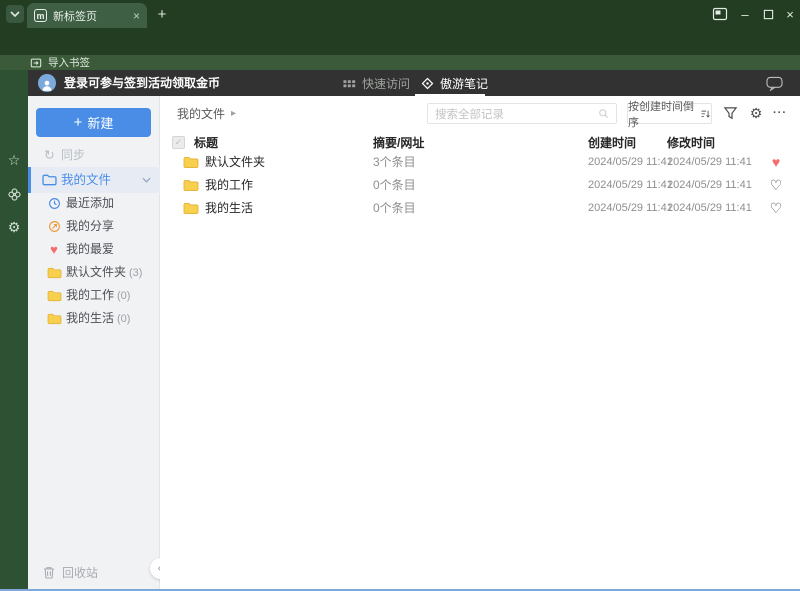 Image resolution: width=800 pixels, height=591 pixels. I want to click on share-icon, so click(54, 227).